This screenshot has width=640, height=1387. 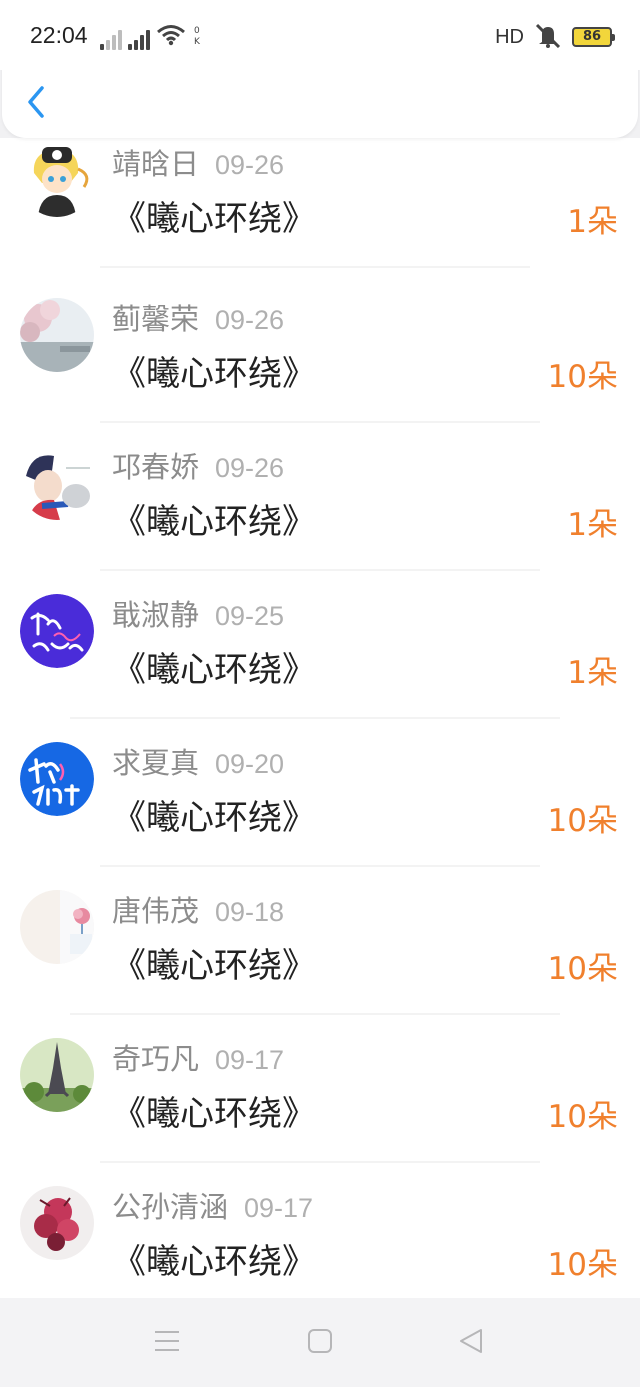 I want to click on sender-name: 戢淑静, so click(x=156, y=615).